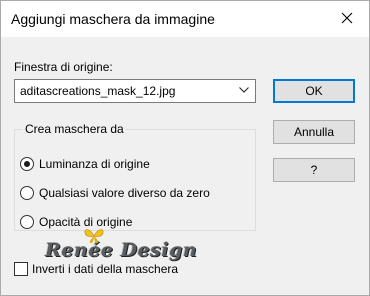  Describe the element at coordinates (124, 193) in the screenshot. I see `radio-label: Qualsiasi valore diverso da zero` at that location.